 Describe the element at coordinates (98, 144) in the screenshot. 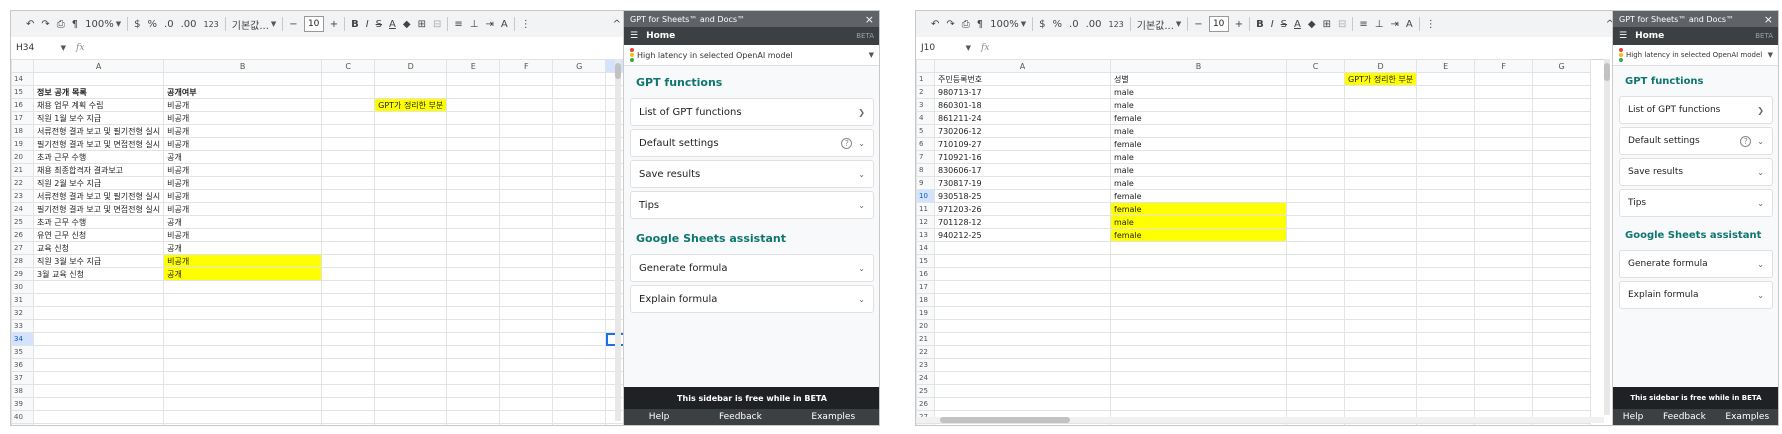

I see `cell: 필기전형 결과 보고 및 면접전형 실시` at that location.